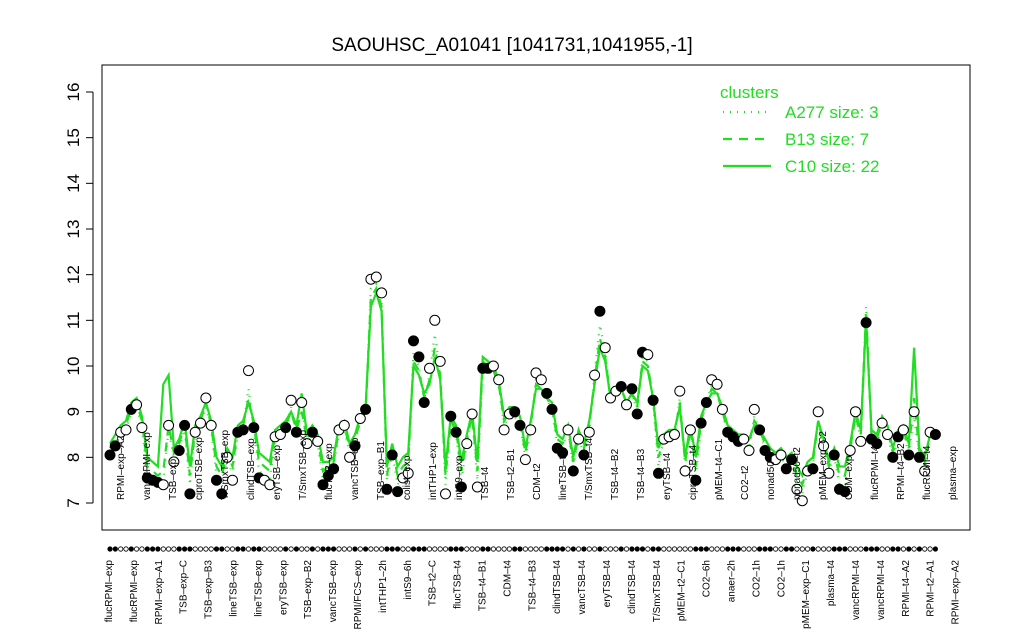  Describe the element at coordinates (507, 578) in the screenshot. I see `x-tick-label: CDM–t4` at that location.